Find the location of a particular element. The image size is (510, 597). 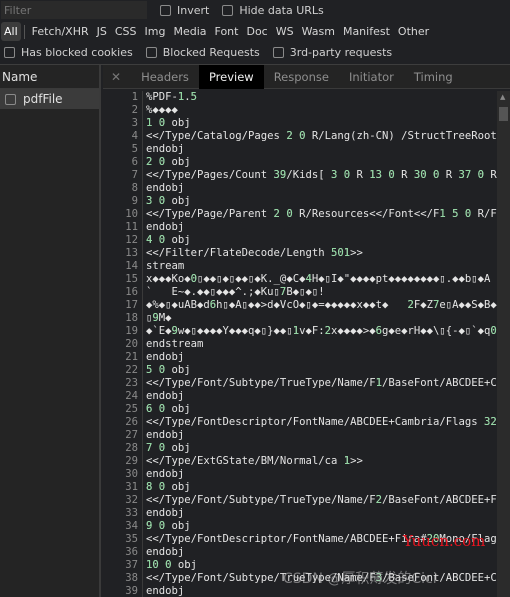

line-number: 32 is located at coordinates (123, 500).